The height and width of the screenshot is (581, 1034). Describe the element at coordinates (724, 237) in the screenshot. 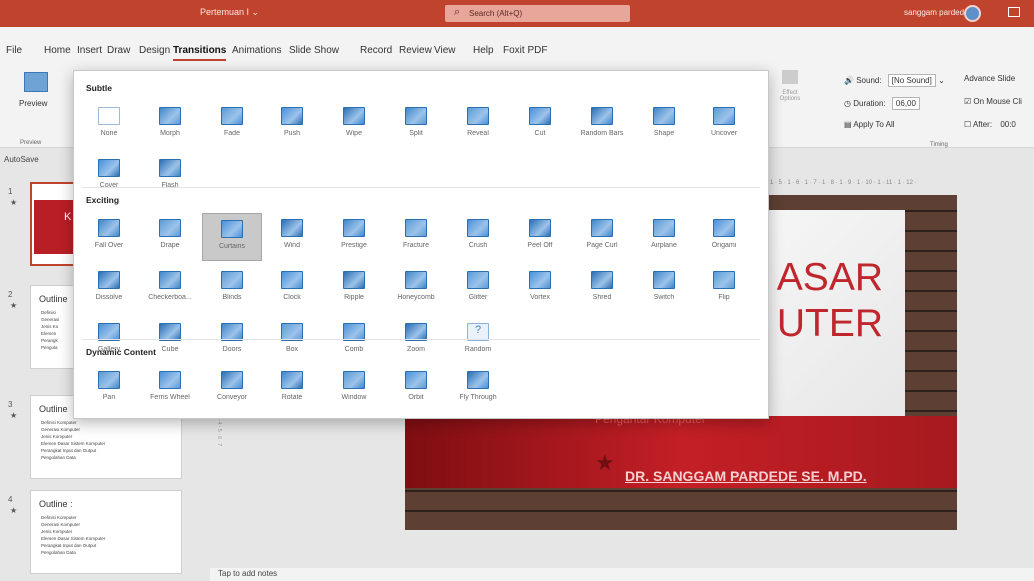

I see `transition-origami: Origami` at that location.